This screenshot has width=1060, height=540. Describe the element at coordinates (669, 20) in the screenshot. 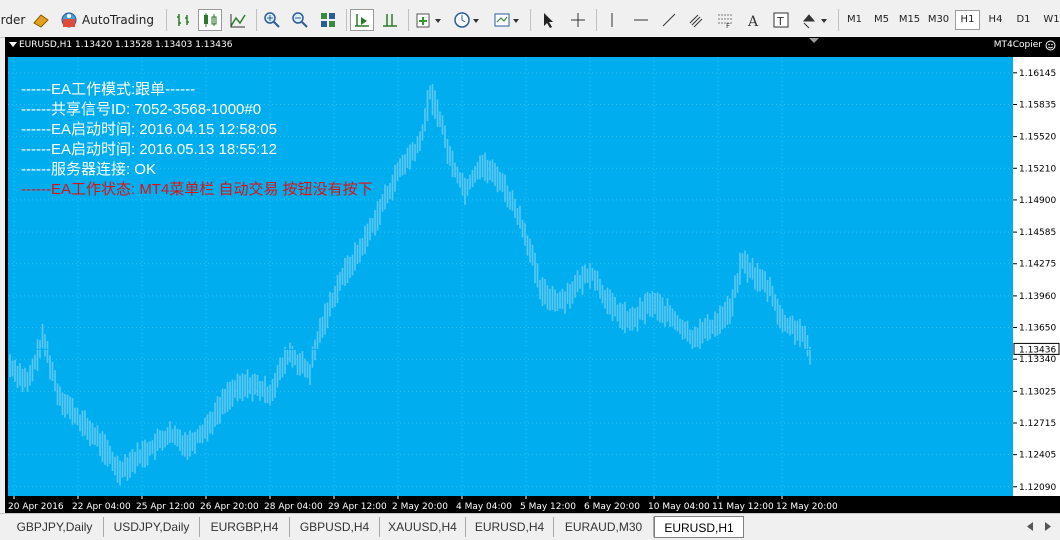

I see `trendline-icon` at that location.